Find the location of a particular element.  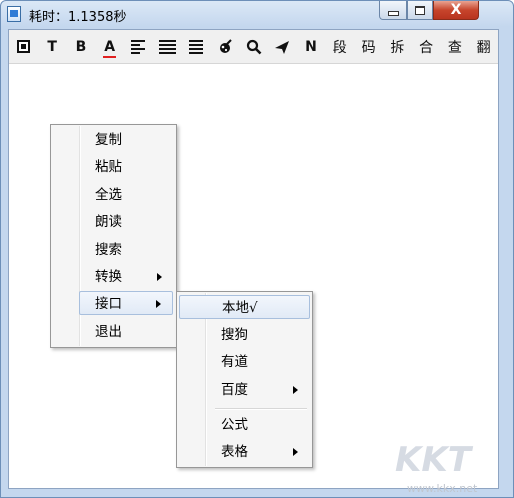

font-color-button: A is located at coordinates (109, 47).